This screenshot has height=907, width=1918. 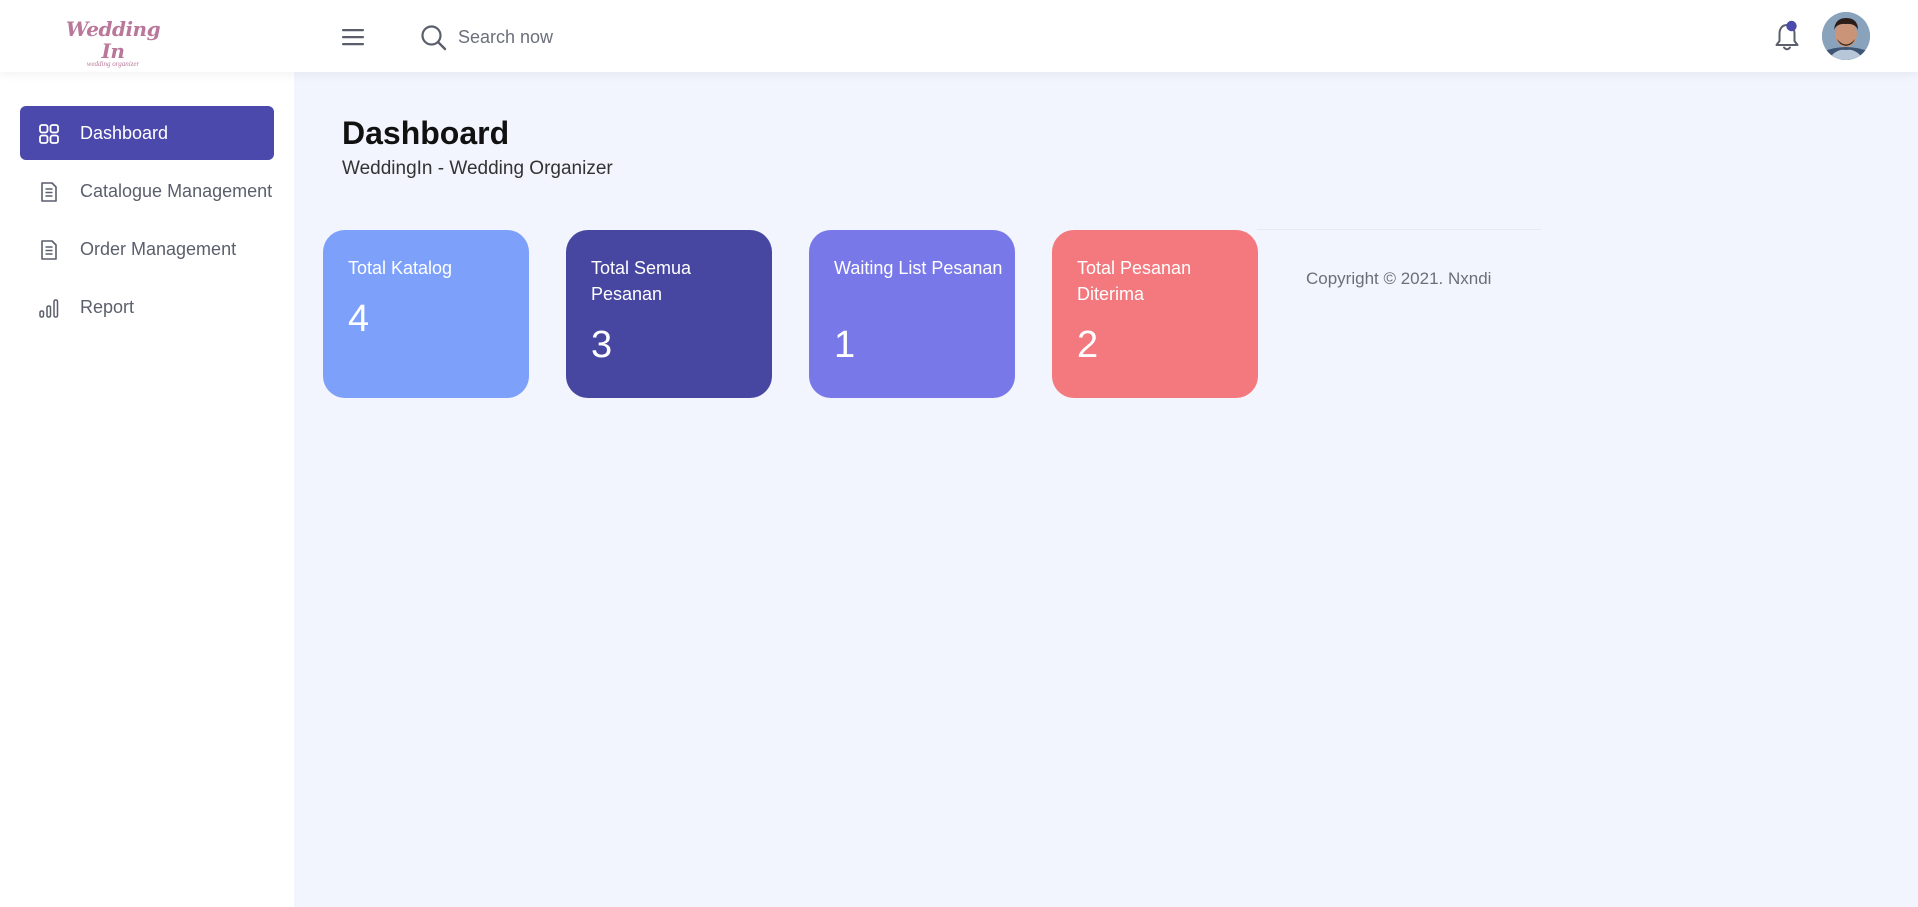 What do you see at coordinates (49, 308) in the screenshot?
I see `bar-chart-icon` at bounding box center [49, 308].